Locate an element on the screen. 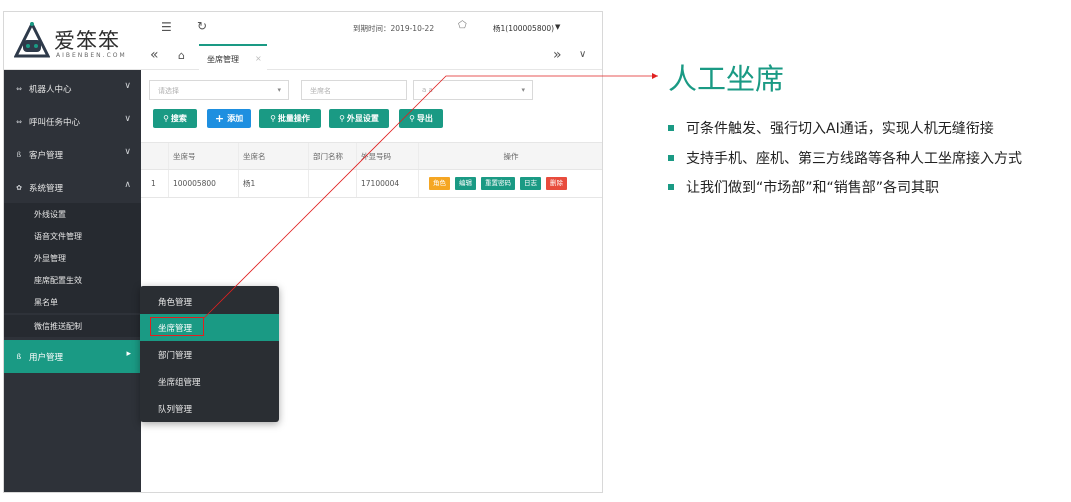  select-value: 请选择 is located at coordinates (168, 91).